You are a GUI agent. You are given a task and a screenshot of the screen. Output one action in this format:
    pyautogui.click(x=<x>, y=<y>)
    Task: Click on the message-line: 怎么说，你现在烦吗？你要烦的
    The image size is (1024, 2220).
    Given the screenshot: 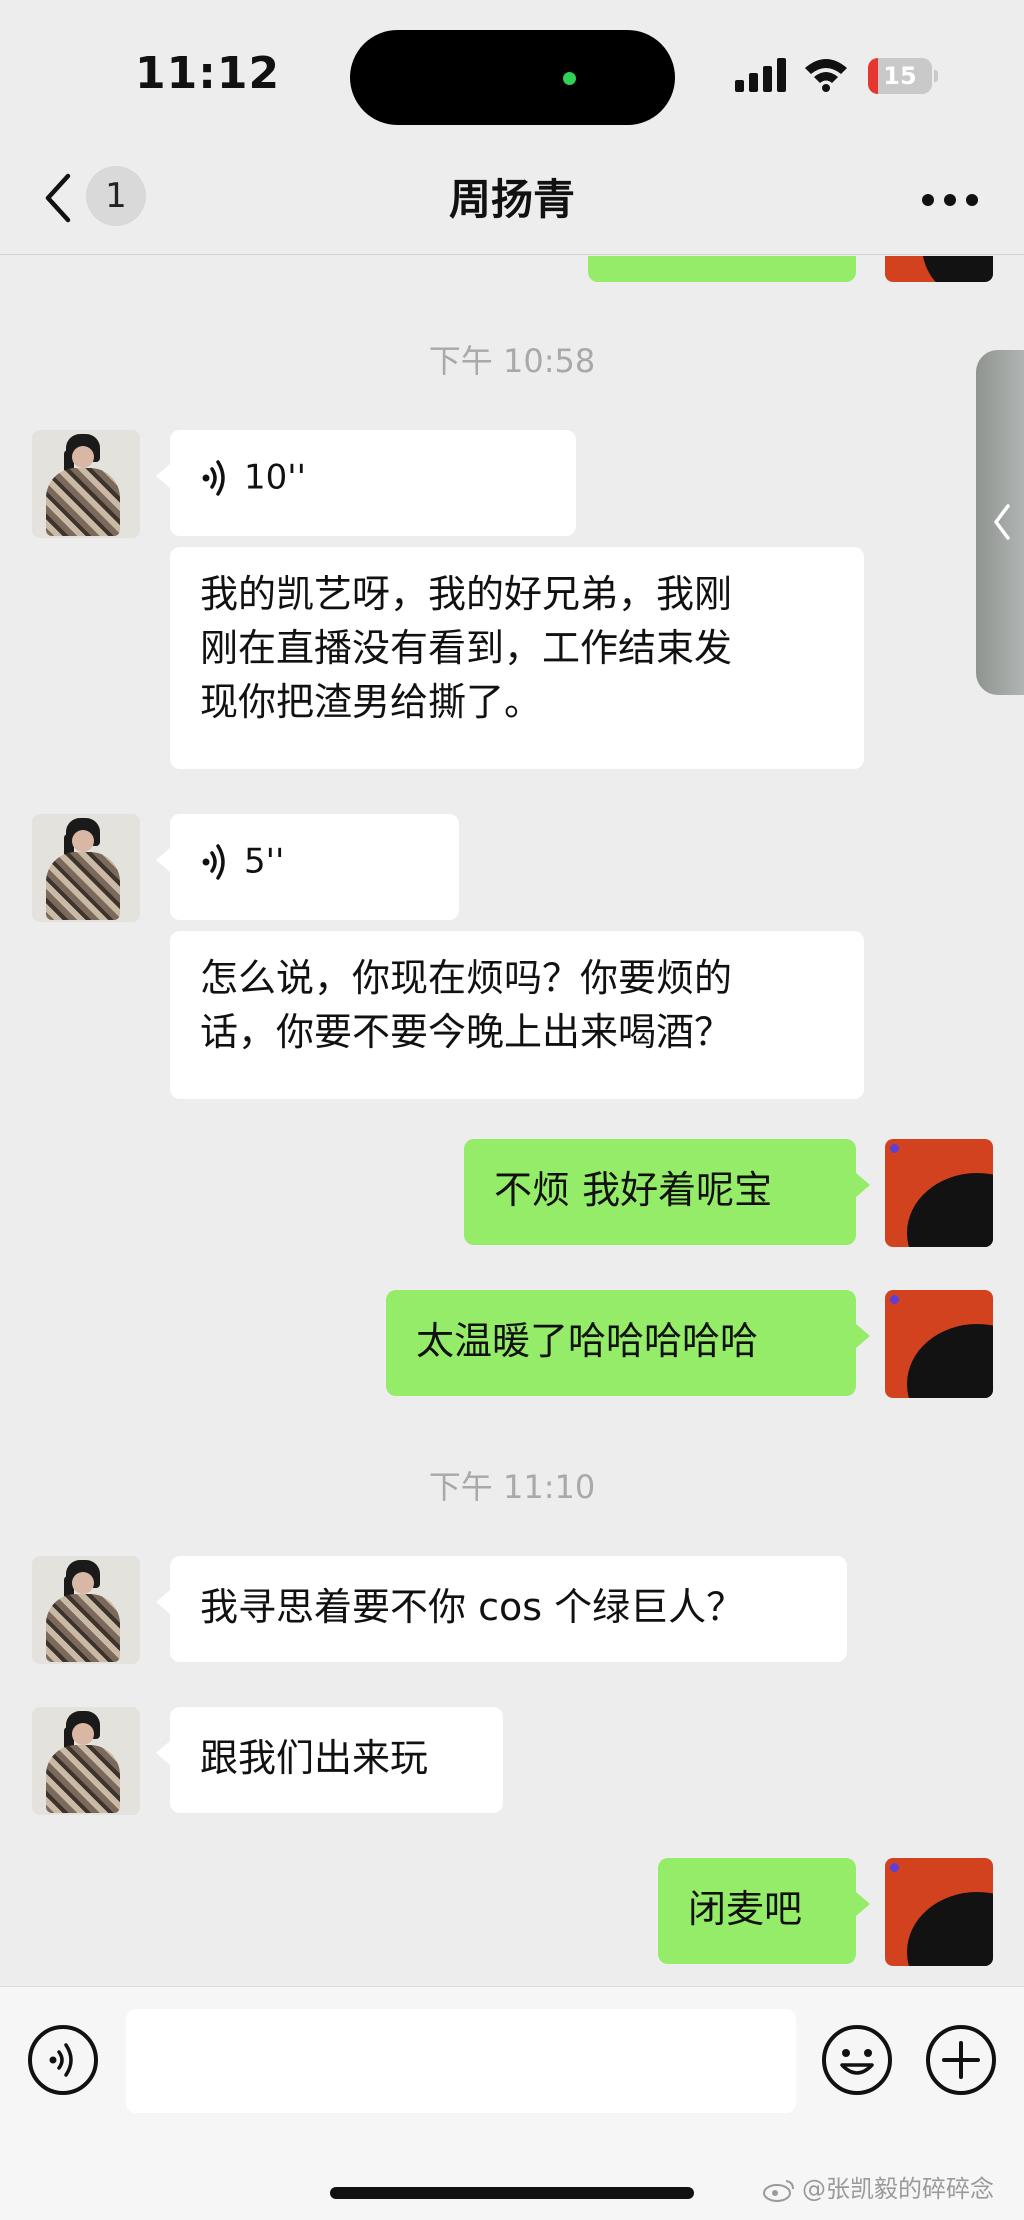 What is the action you would take?
    pyautogui.click(x=466, y=978)
    